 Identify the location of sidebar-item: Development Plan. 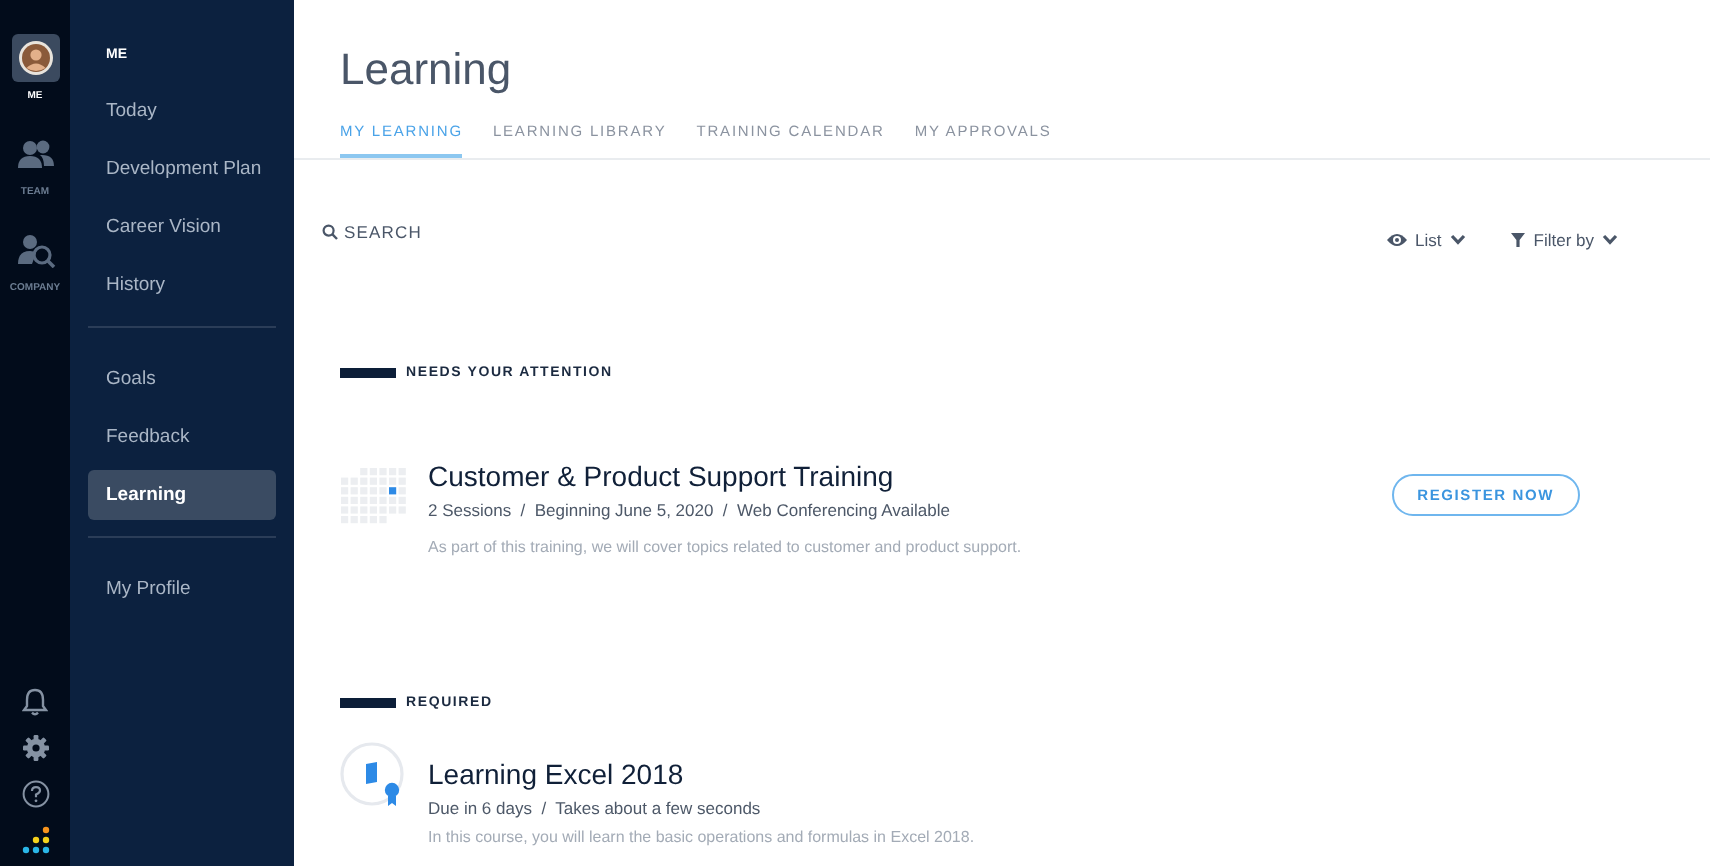
(182, 169).